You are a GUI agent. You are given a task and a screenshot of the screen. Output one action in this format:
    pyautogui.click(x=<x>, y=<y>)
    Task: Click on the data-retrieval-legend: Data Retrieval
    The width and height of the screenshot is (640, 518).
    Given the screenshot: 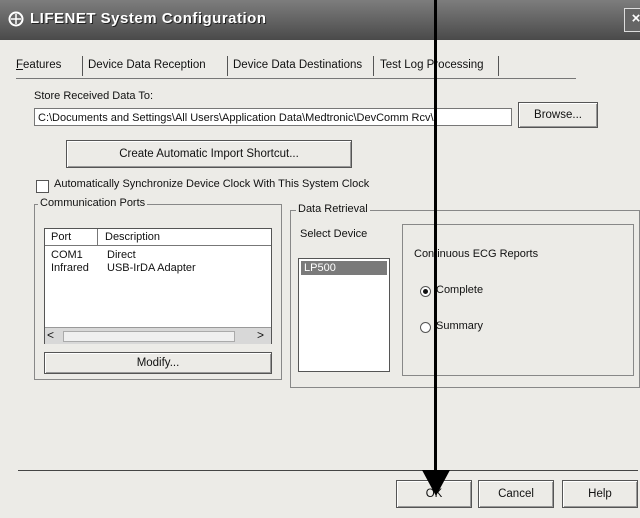 What is the action you would take?
    pyautogui.click(x=333, y=209)
    